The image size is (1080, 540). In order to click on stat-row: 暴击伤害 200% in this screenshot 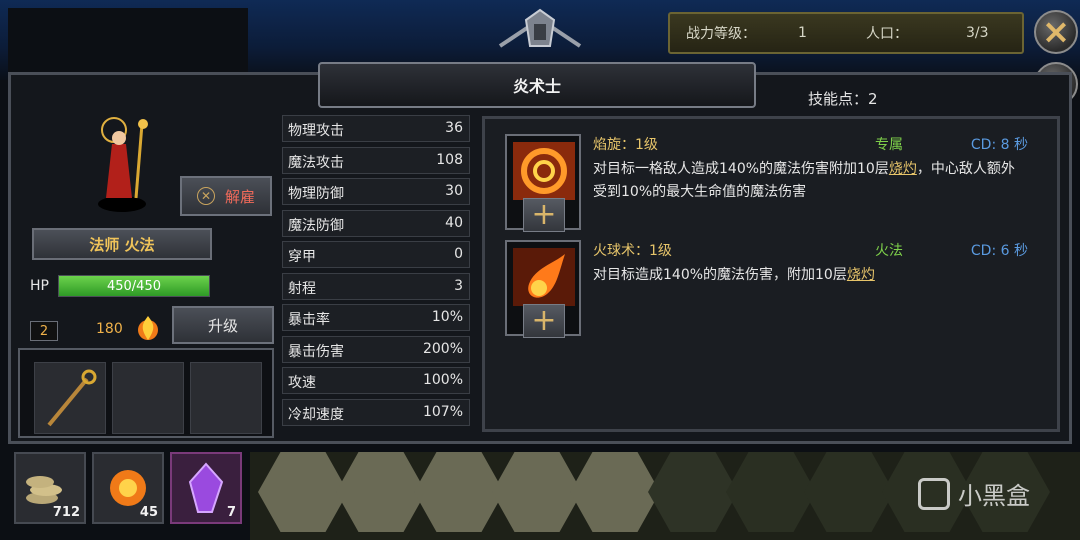, I will do `click(376, 349)`.